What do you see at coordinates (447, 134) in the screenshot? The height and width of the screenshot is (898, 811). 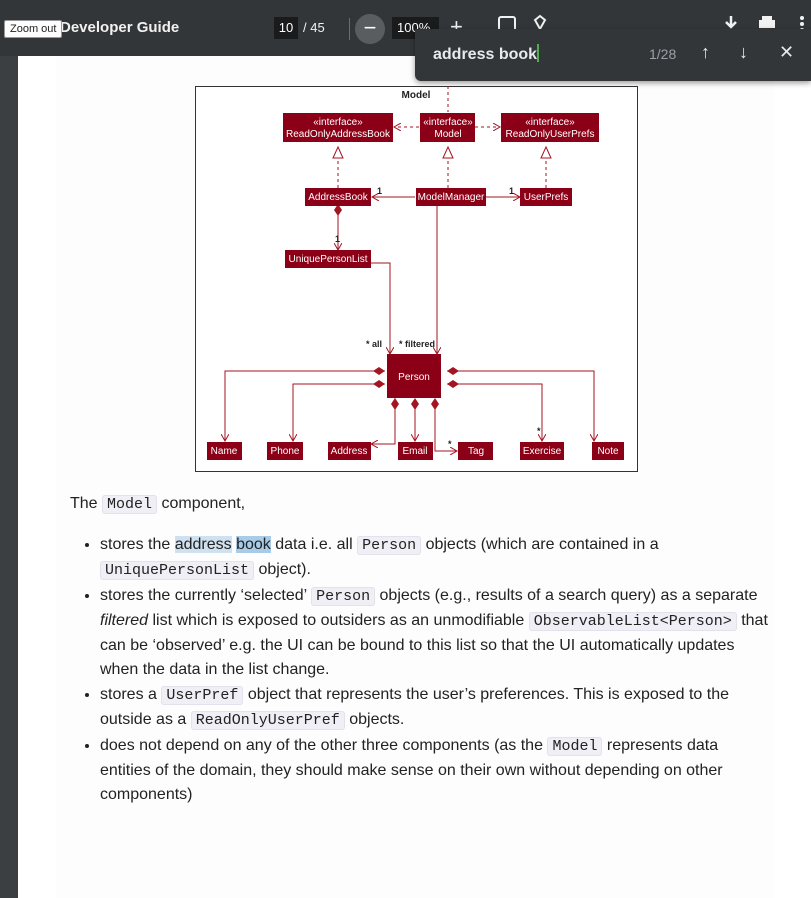 I see `node-label: Model` at bounding box center [447, 134].